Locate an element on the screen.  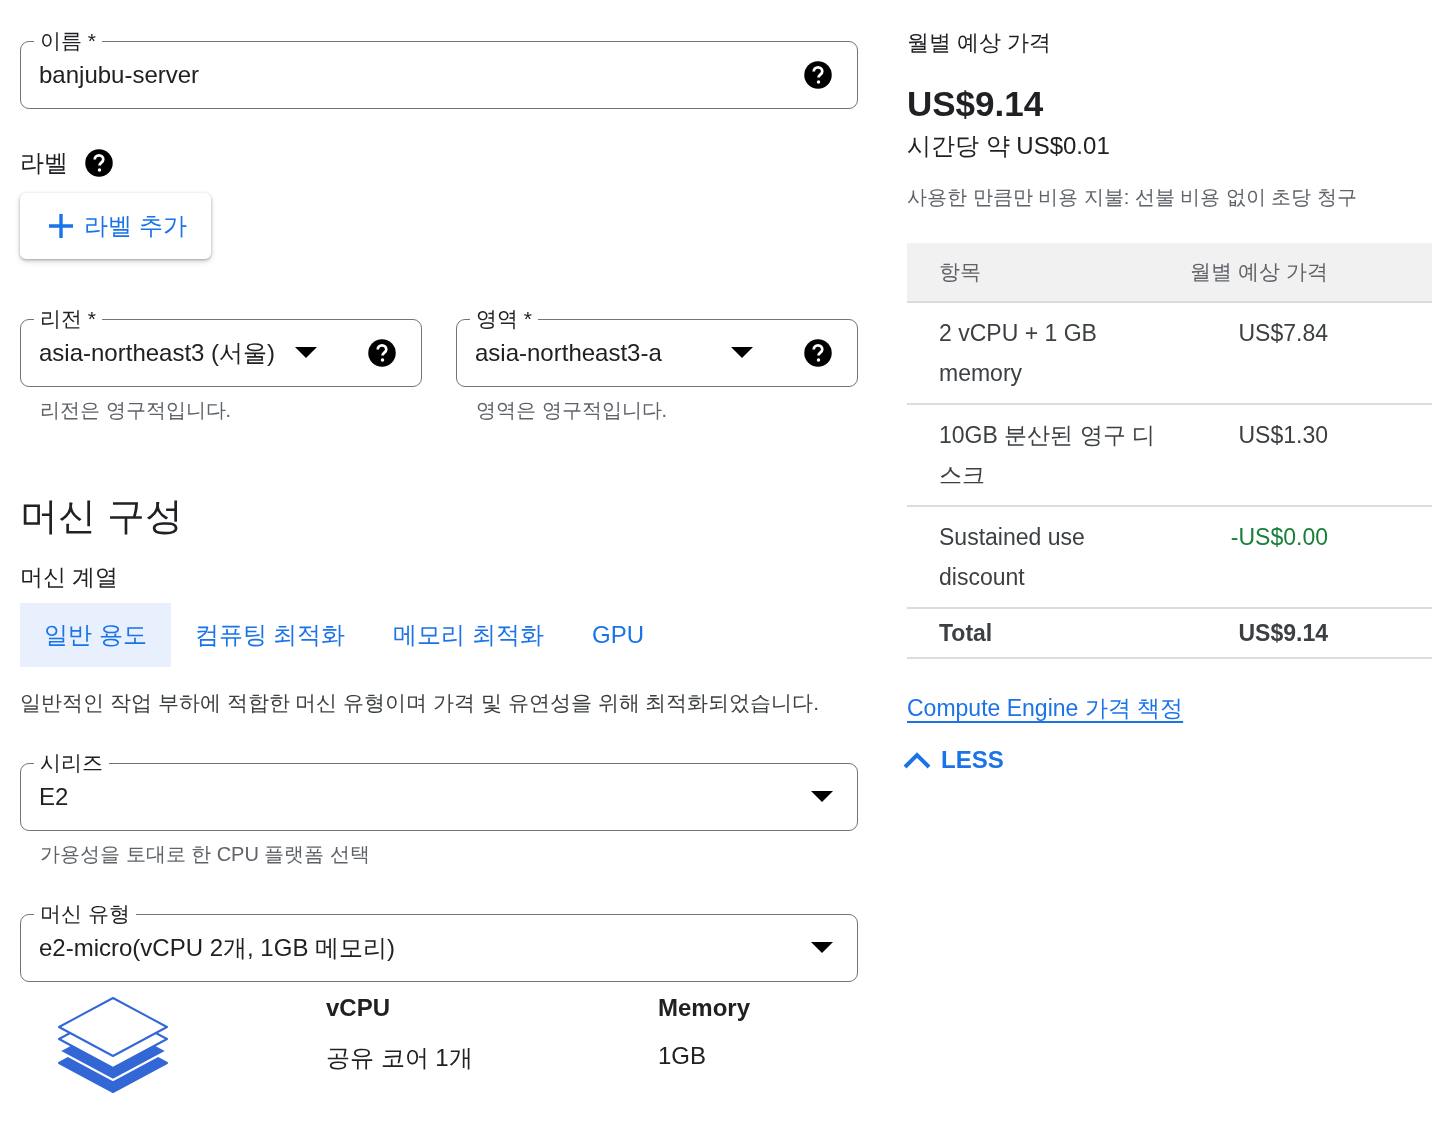
field-label: 시리즈 is located at coordinates (71, 763).